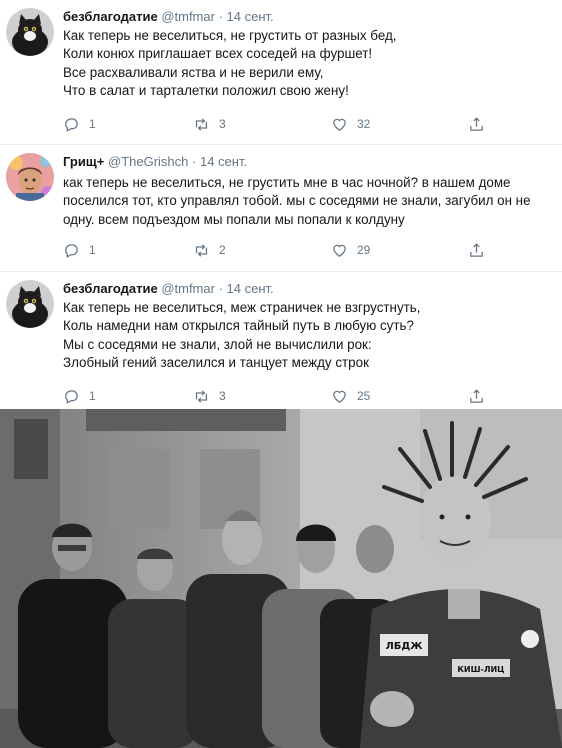  Describe the element at coordinates (364, 396) in the screenshot. I see `like-count: 25` at that location.